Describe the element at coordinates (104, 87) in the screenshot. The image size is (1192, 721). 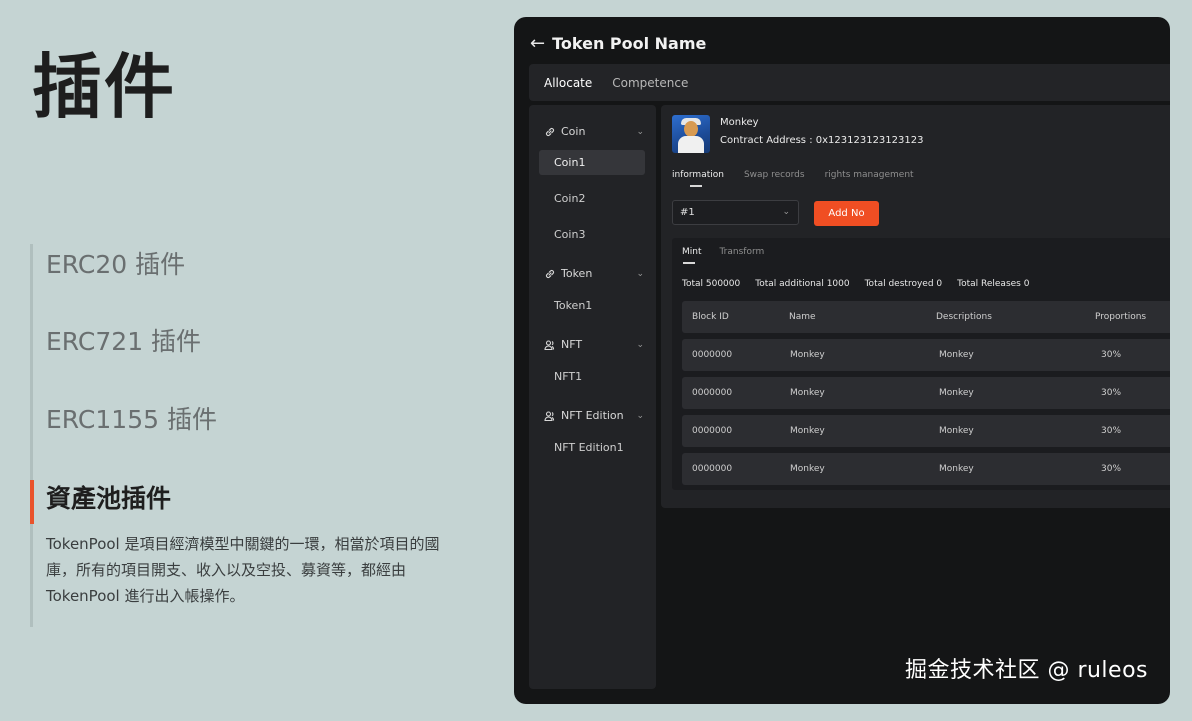
I see `page-title: 插件` at that location.